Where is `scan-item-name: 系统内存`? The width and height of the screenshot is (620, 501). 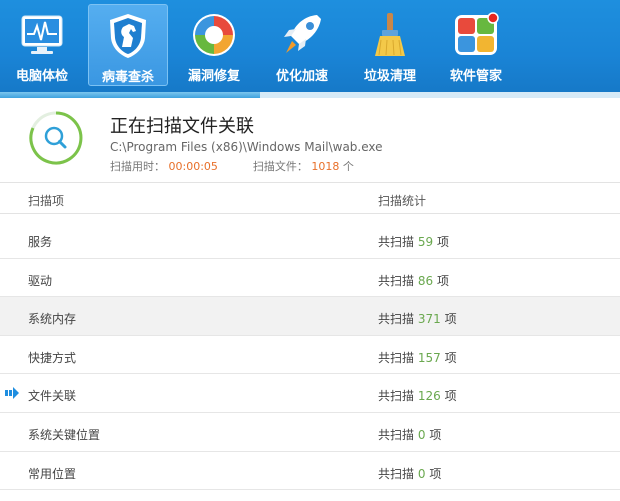 scan-item-name: 系统内存 is located at coordinates (52, 319).